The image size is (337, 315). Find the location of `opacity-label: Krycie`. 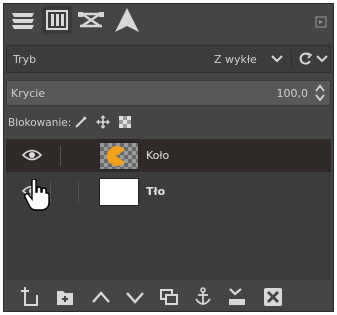

opacity-label: Krycie is located at coordinates (28, 93).